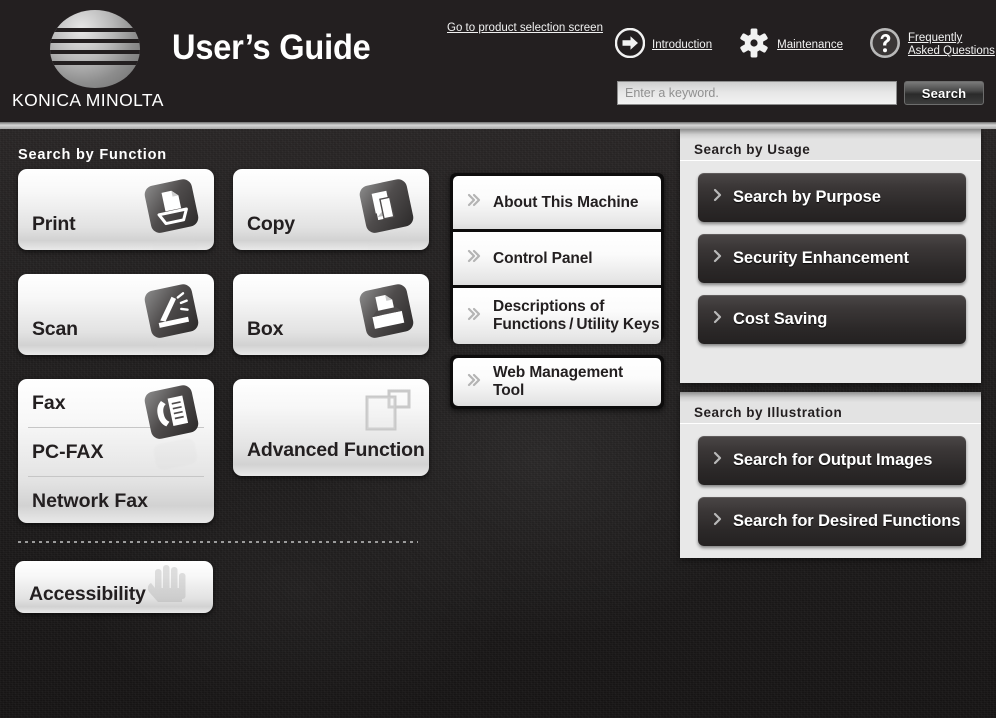 The image size is (996, 718). Describe the element at coordinates (389, 412) in the screenshot. I see `advanced-function-icon` at that location.